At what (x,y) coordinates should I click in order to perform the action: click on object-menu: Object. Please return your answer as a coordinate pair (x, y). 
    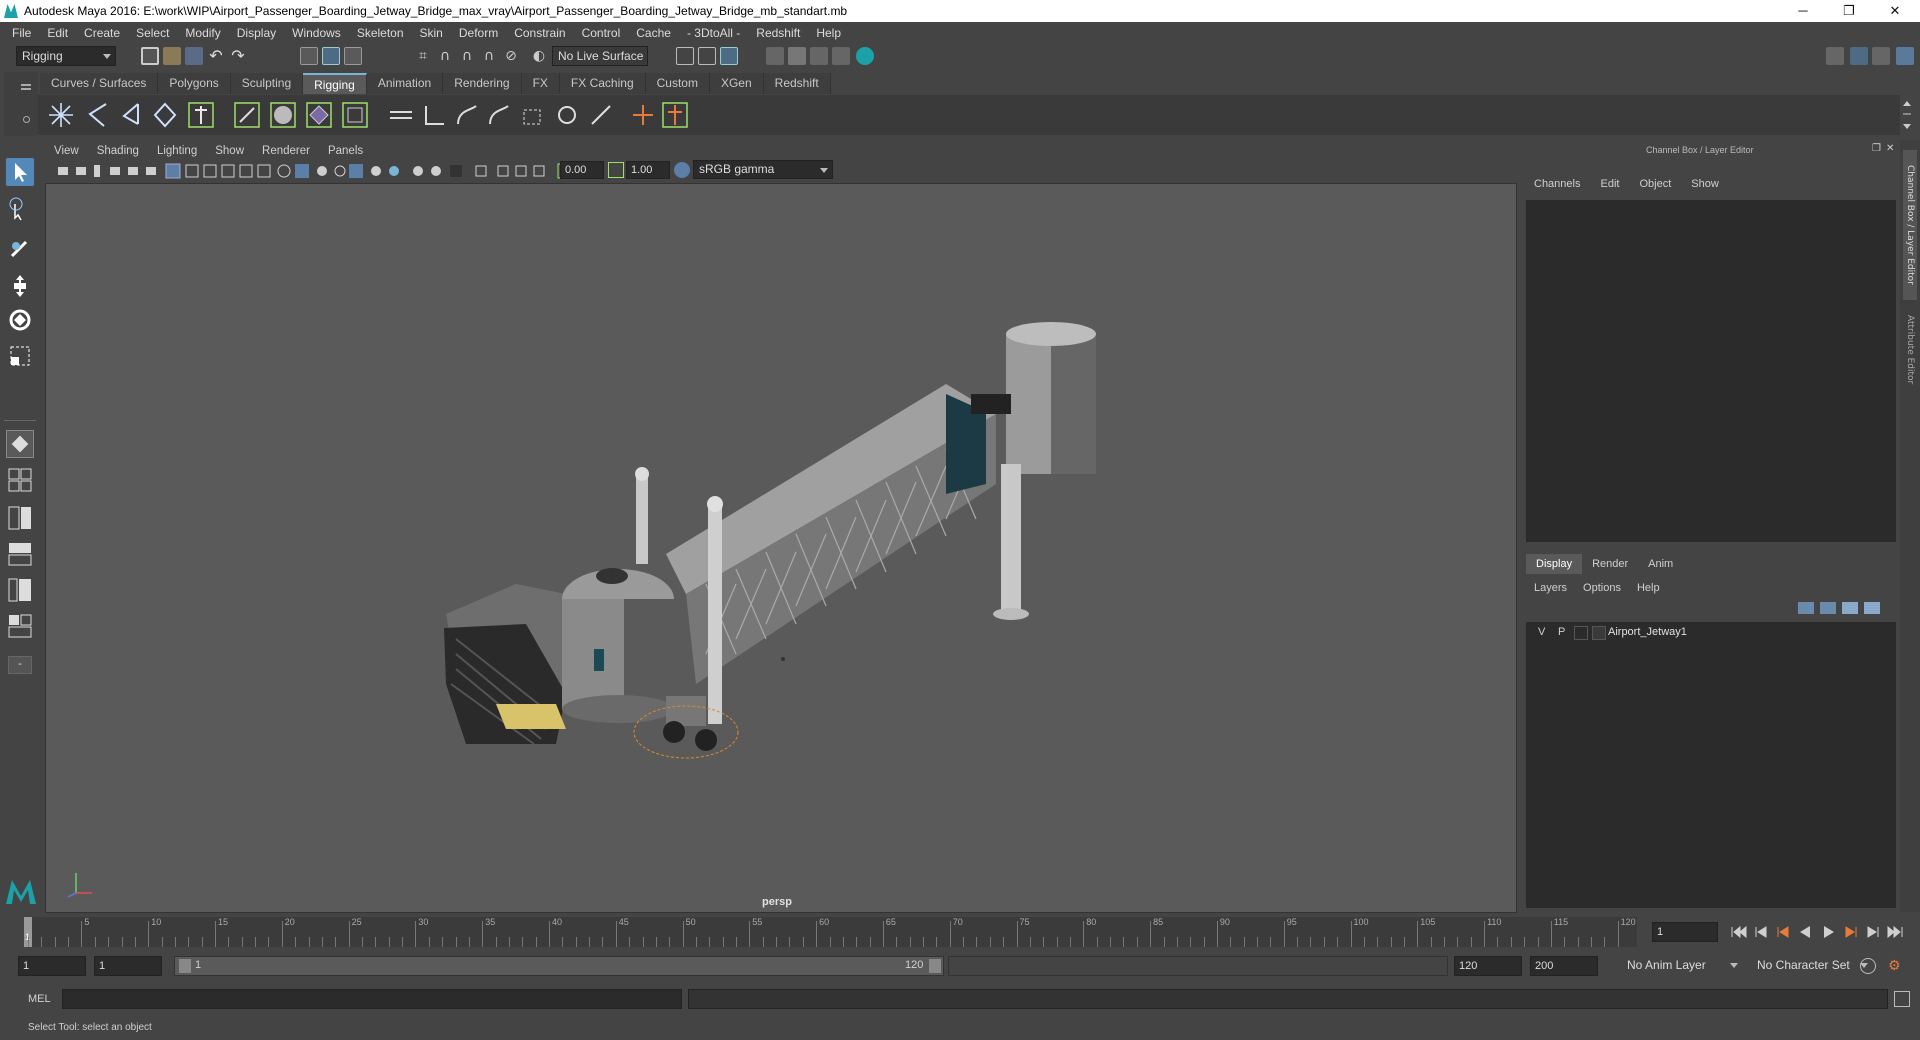
    Looking at the image, I should click on (1655, 186).